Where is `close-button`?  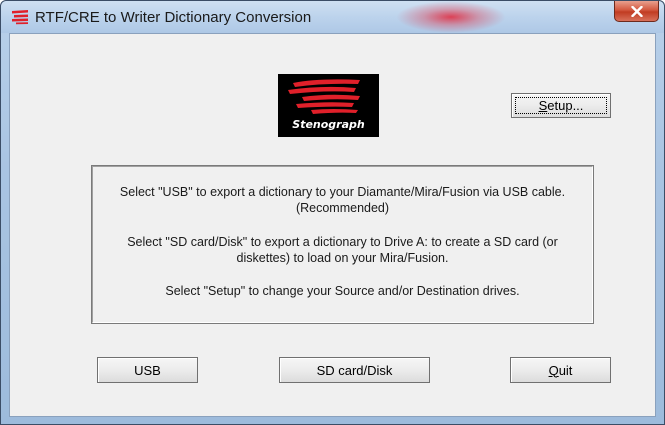
close-button is located at coordinates (636, 11).